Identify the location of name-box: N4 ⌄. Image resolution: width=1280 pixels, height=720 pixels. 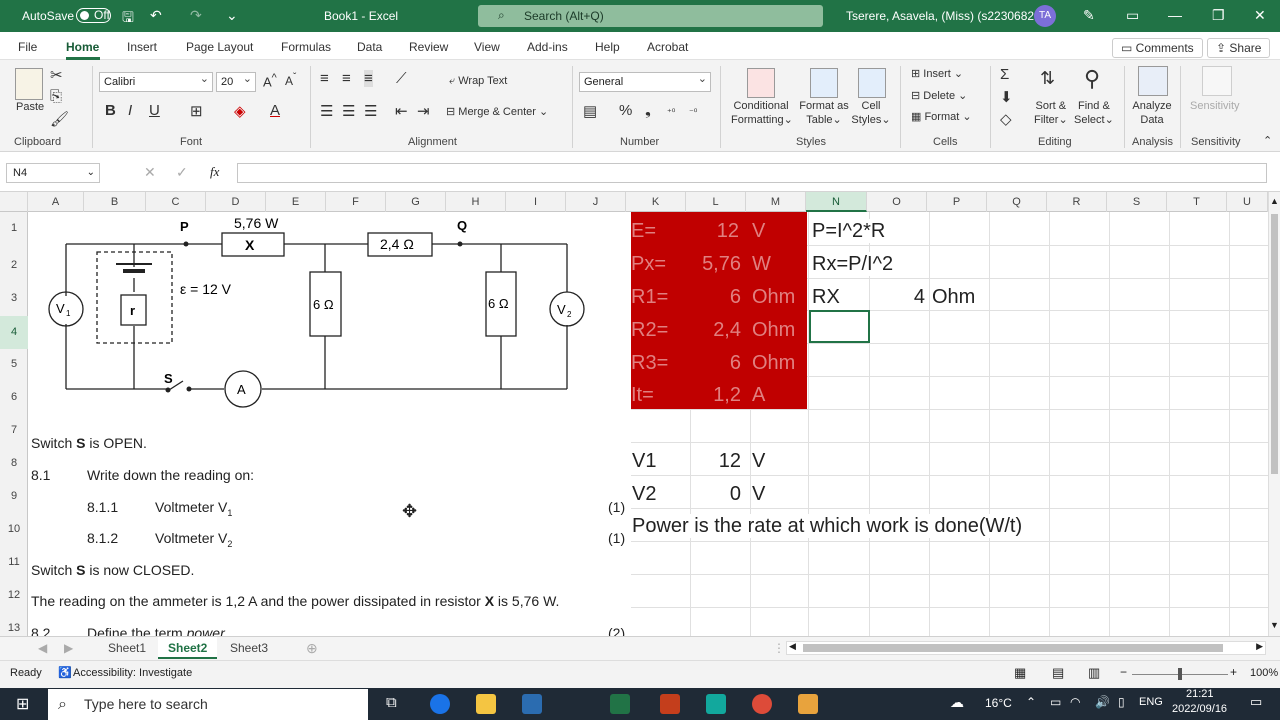
(53, 173).